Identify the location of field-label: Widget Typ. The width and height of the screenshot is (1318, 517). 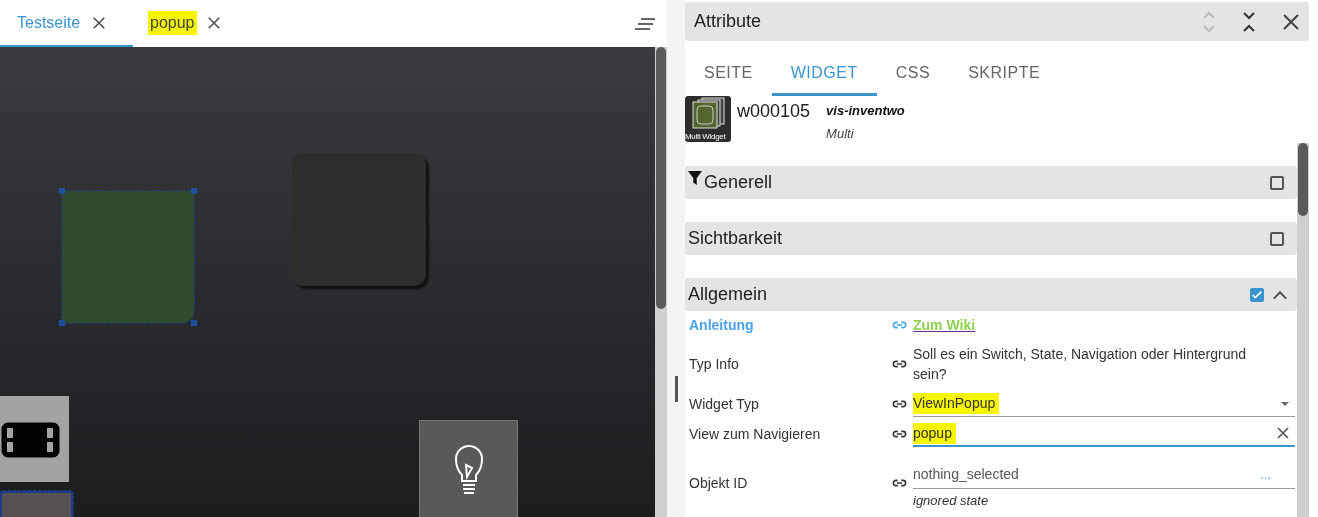
(724, 404).